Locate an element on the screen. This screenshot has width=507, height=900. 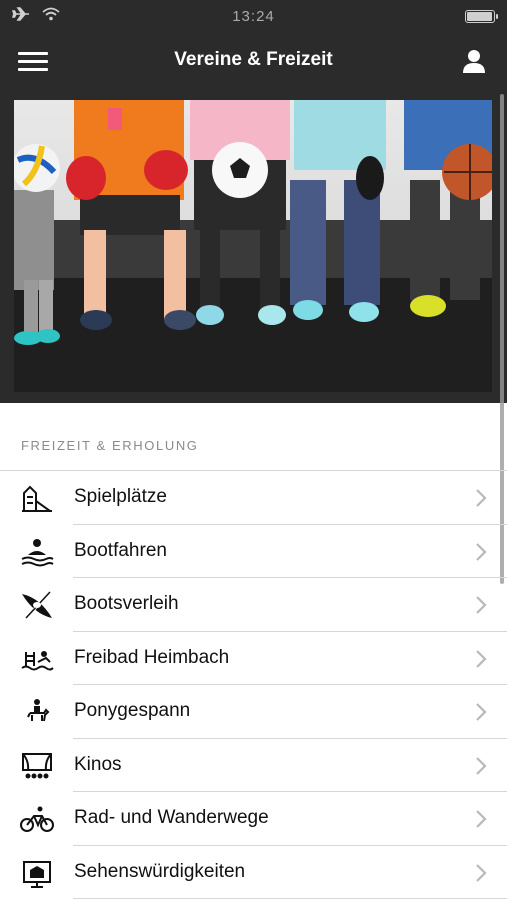
pony-icon is located at coordinates (38, 710).